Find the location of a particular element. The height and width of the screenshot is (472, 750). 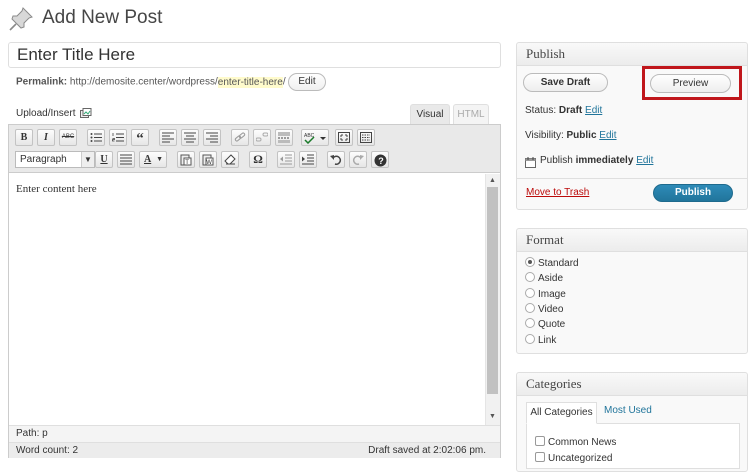

help-icon: ? is located at coordinates (380, 159).